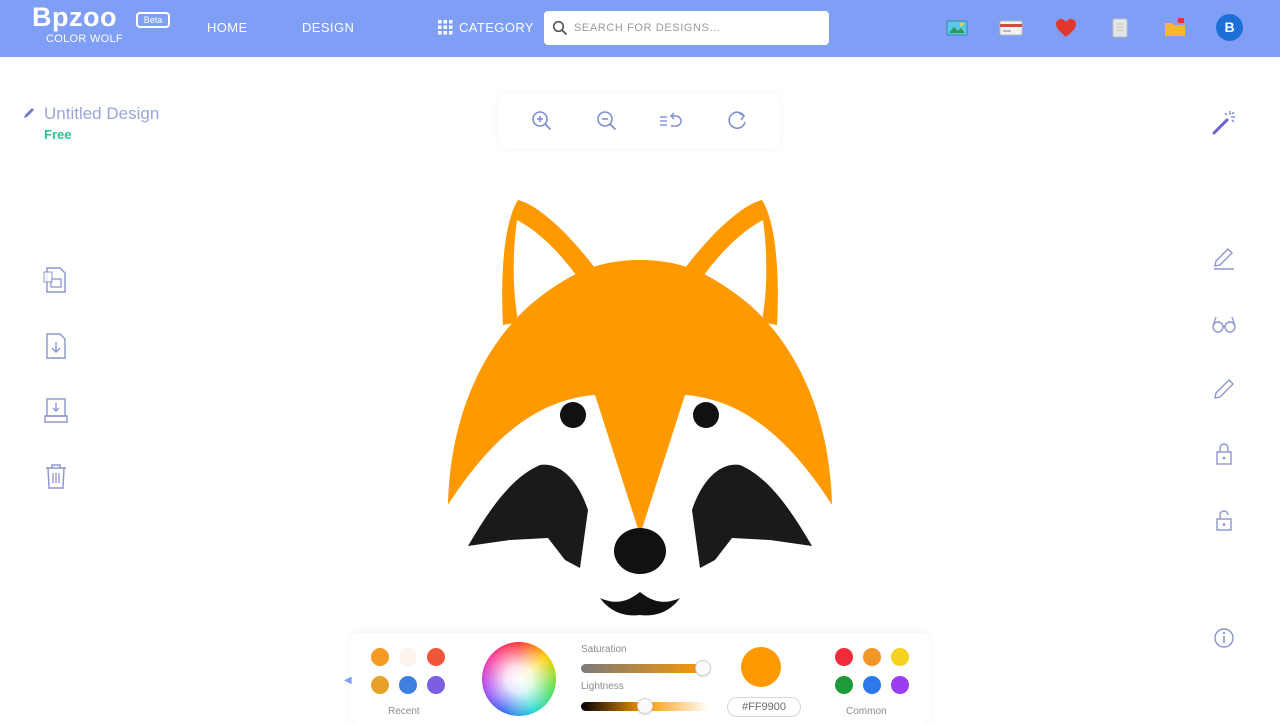  I want to click on saturation-slider-handle, so click(703, 668).